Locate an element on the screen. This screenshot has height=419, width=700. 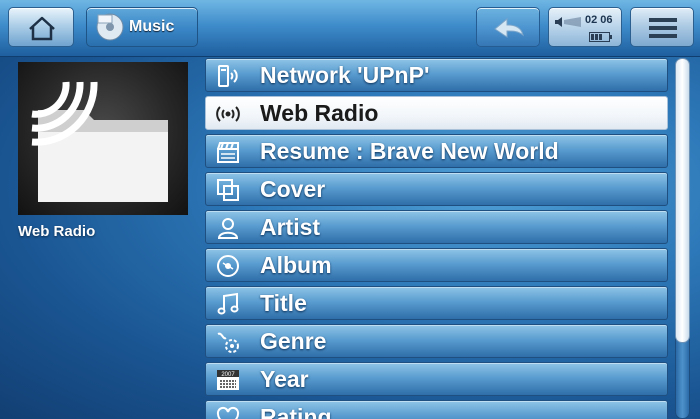
status-panel: 02 06 is located at coordinates (585, 27).